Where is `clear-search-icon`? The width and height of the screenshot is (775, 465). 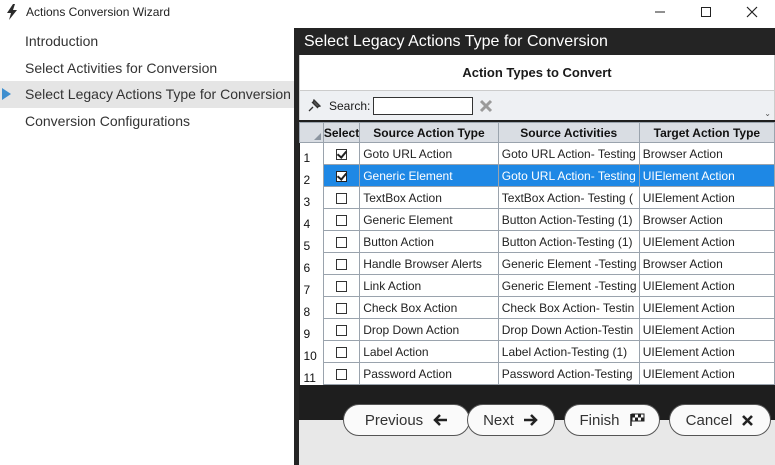 clear-search-icon is located at coordinates (486, 106).